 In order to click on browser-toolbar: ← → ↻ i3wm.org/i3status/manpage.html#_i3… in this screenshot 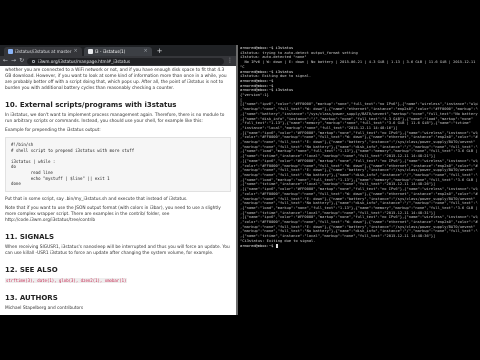, I will do `click(118, 61)`.